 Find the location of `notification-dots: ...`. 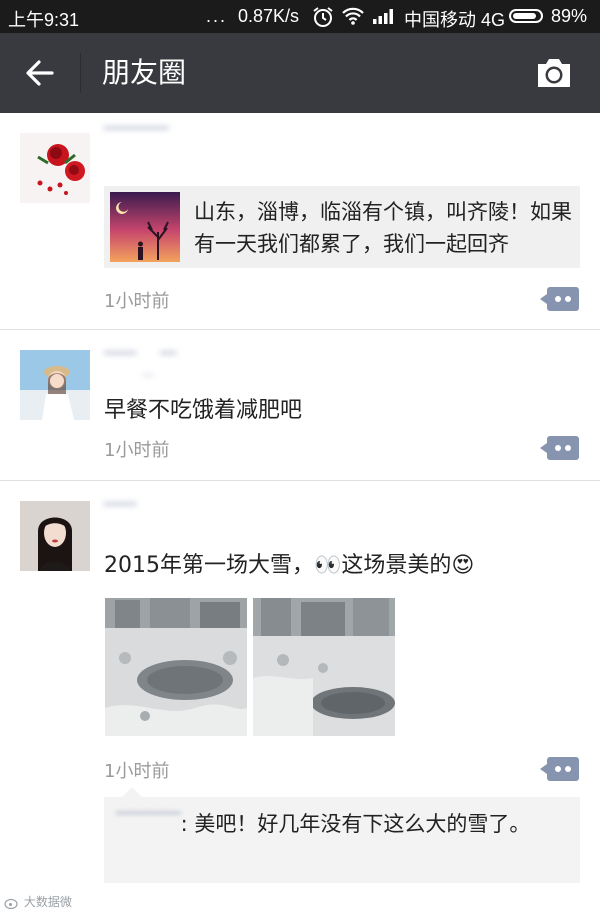

notification-dots: ... is located at coordinates (217, 16).